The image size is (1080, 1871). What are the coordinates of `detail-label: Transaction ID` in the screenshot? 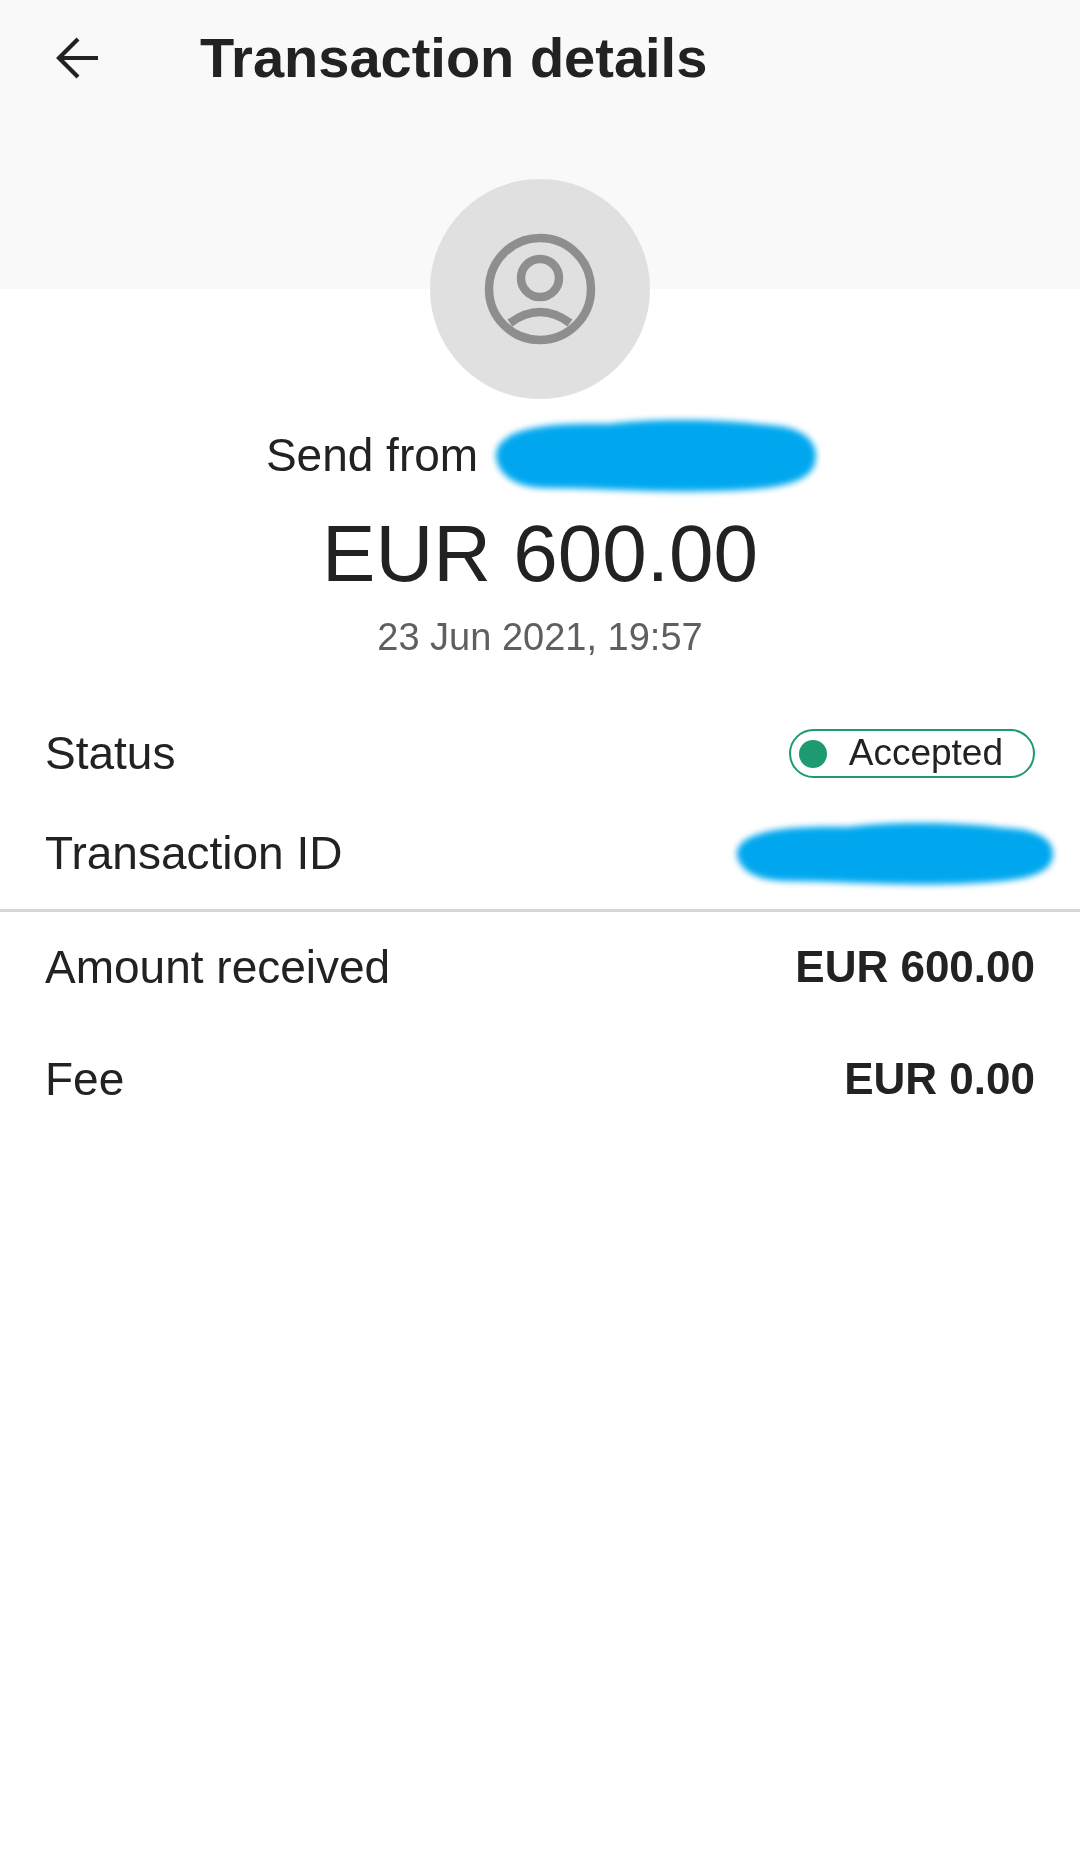 It's located at (194, 853).